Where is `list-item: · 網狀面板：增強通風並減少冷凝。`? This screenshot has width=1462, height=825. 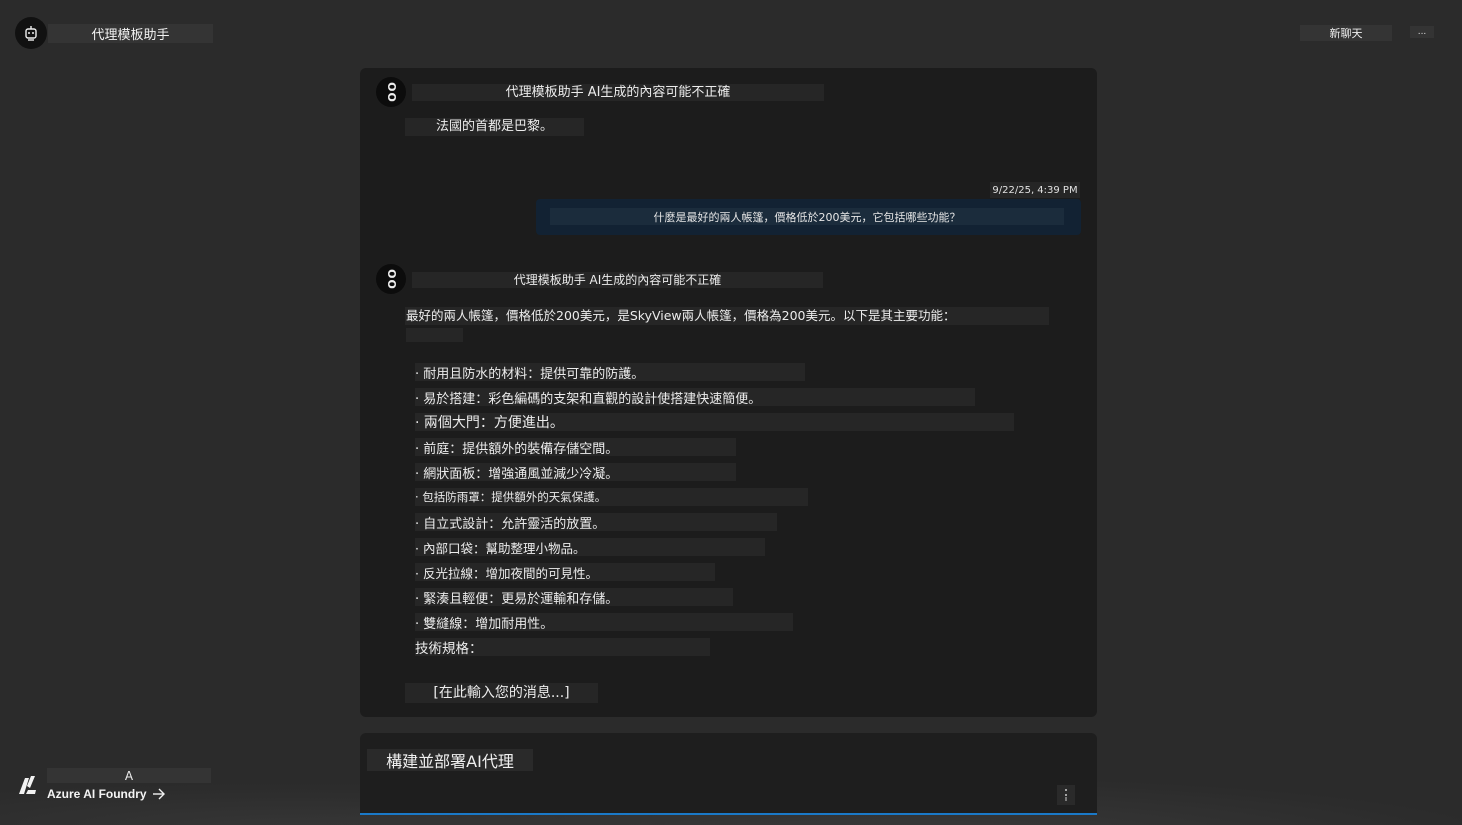 list-item: · 網狀面板：增強通風並減少冷凝。 is located at coordinates (575, 472).